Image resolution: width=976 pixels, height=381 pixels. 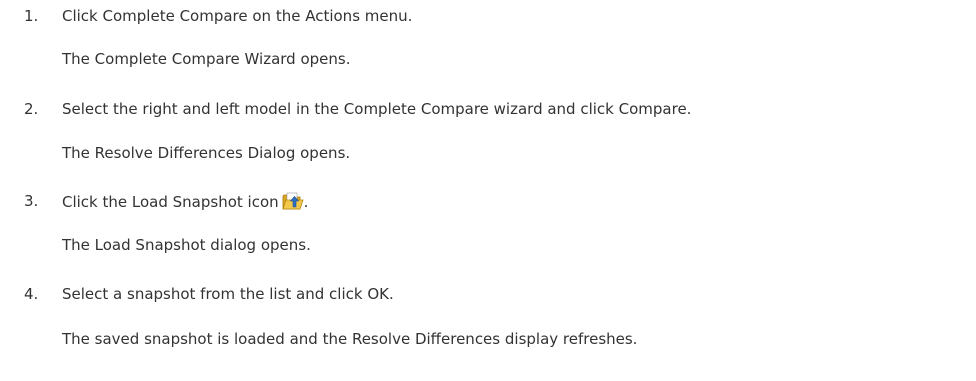 What do you see at coordinates (31, 109) in the screenshot?
I see `step-2-number: 2.` at bounding box center [31, 109].